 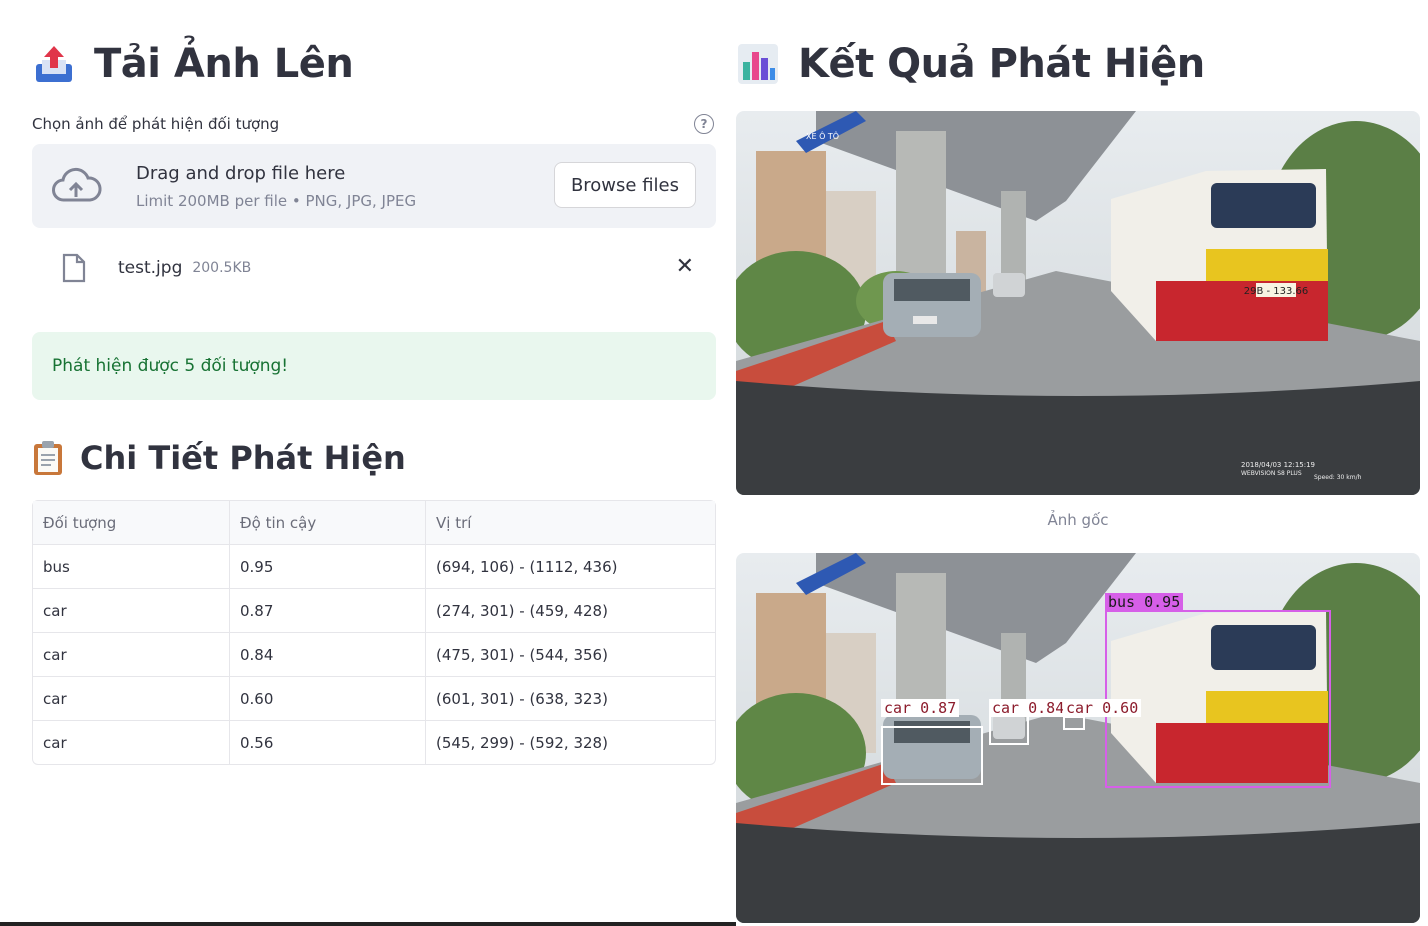 I want to click on cell-confidence: 0.84, so click(x=328, y=655).